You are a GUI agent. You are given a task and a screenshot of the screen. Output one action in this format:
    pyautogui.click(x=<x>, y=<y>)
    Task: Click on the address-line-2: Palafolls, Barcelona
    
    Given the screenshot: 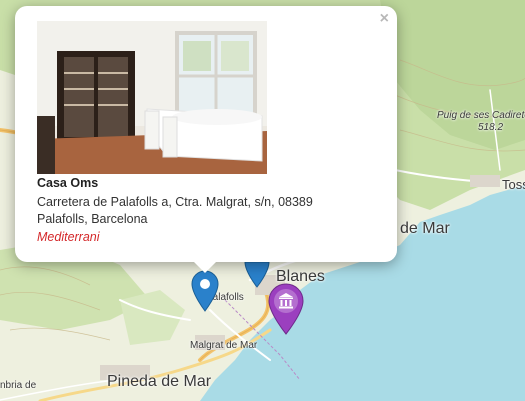 What is the action you would take?
    pyautogui.click(x=92, y=219)
    